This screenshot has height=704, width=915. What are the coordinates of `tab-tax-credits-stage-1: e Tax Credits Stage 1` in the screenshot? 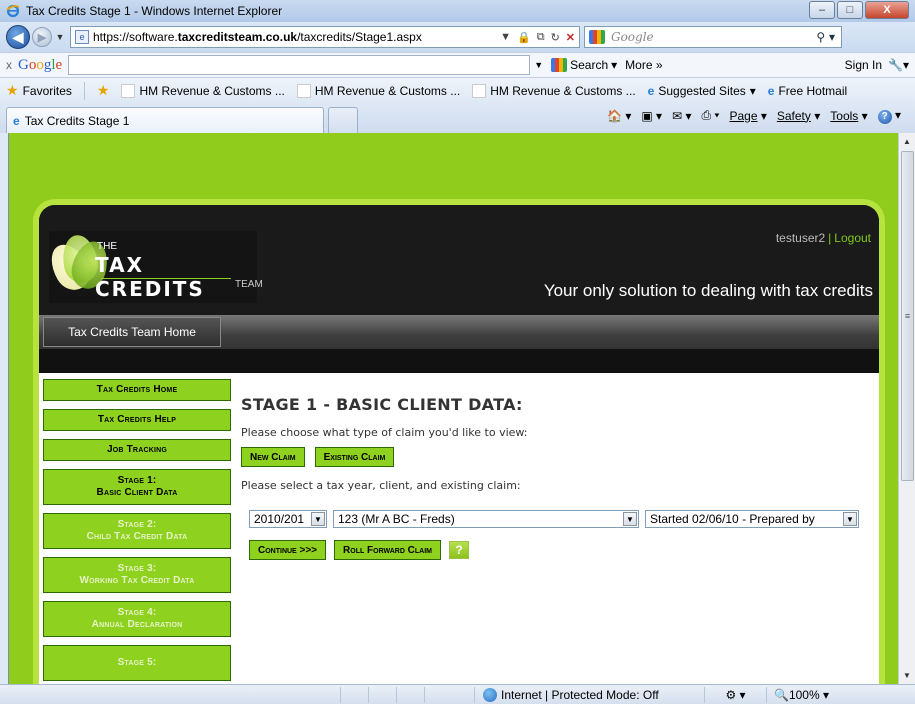 It's located at (165, 120).